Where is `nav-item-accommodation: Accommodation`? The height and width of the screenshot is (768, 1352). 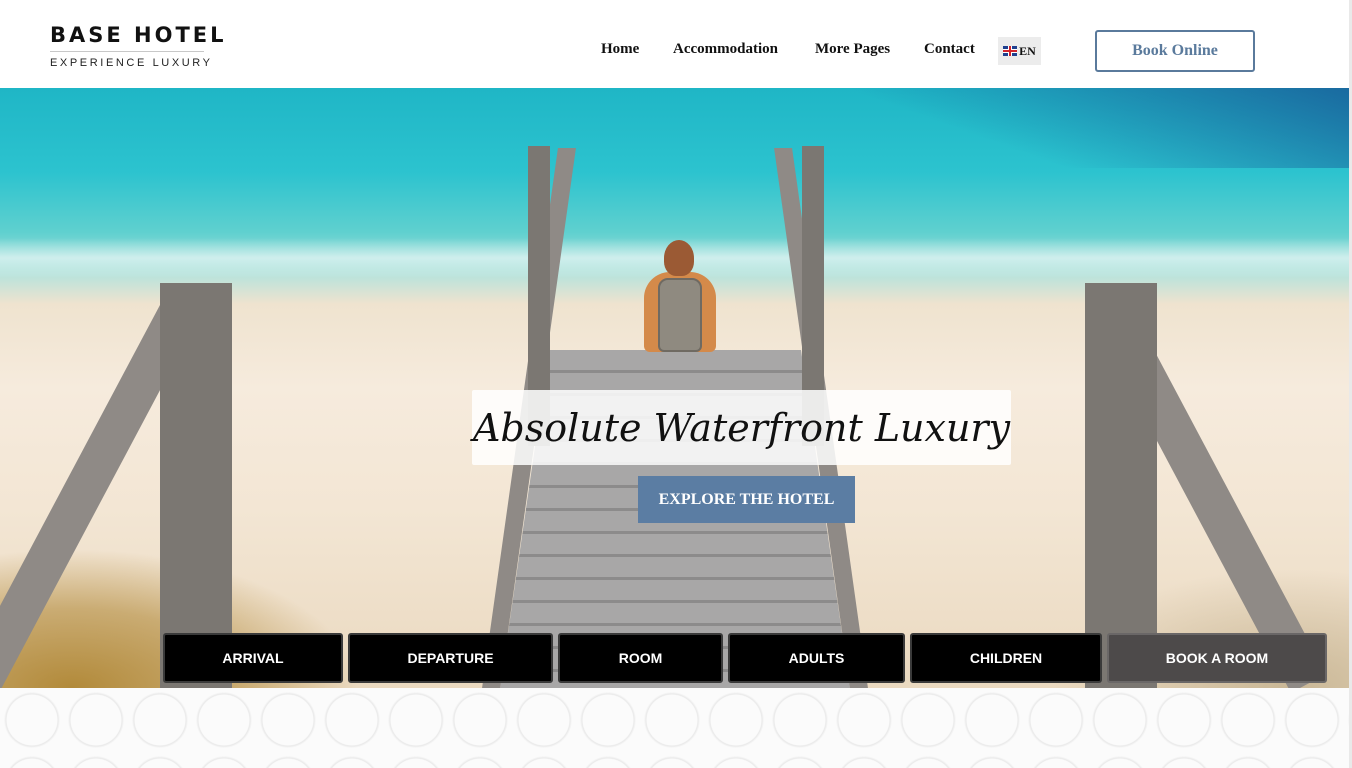 nav-item-accommodation: Accommodation is located at coordinates (725, 49).